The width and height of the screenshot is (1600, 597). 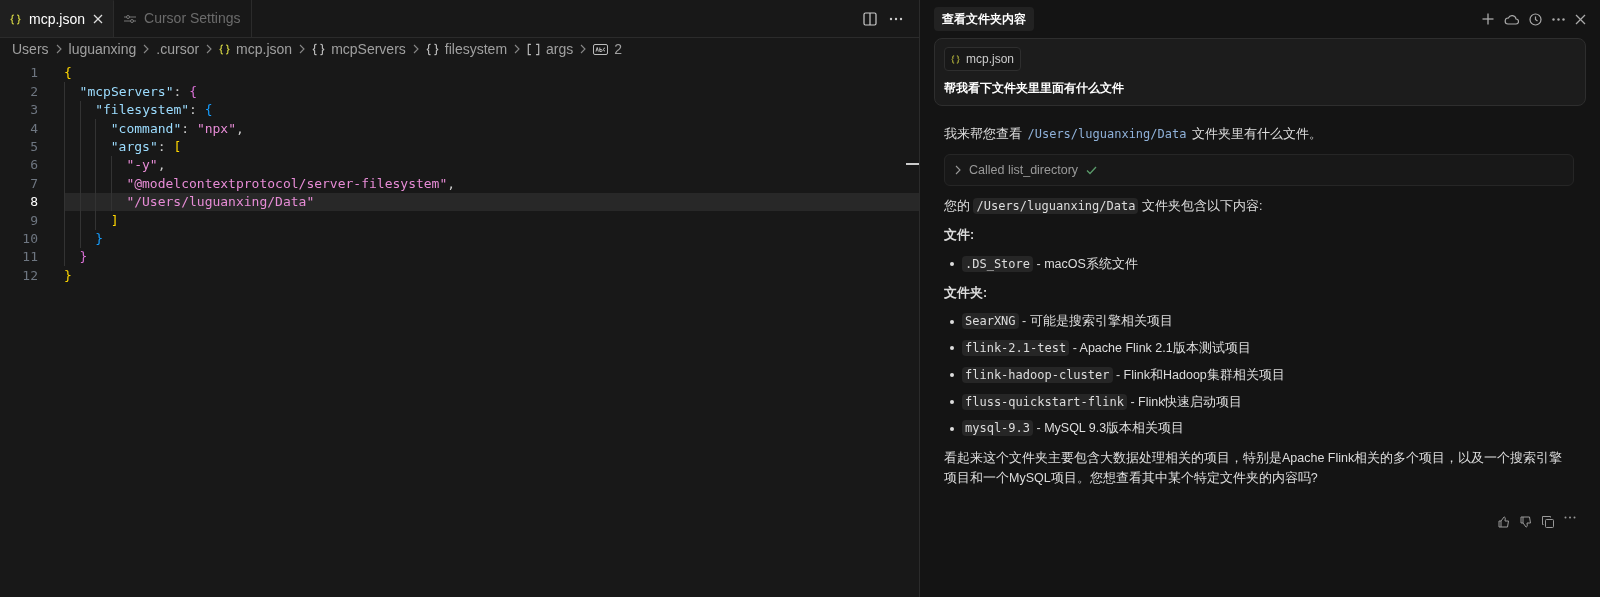 What do you see at coordinates (57, 18) in the screenshot?
I see `editor-tab: mcp.json` at bounding box center [57, 18].